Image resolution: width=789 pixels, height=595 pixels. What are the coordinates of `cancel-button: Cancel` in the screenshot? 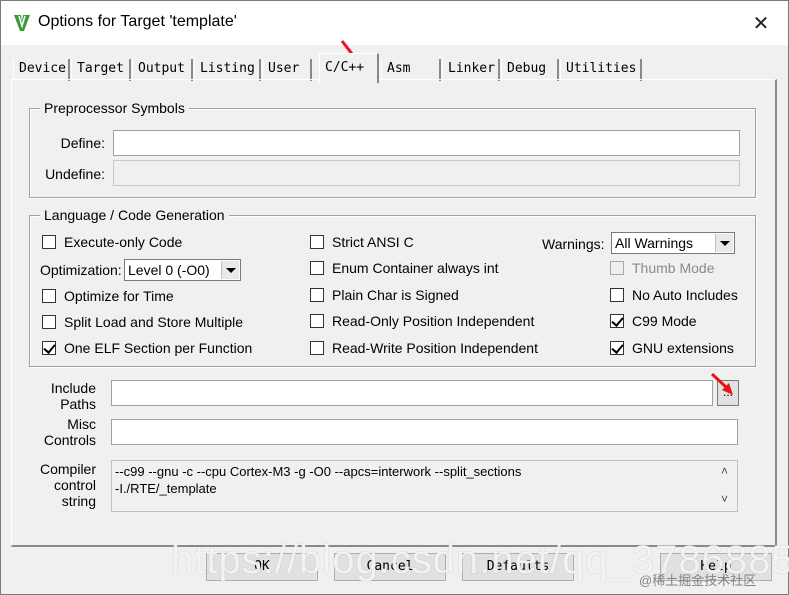 It's located at (390, 567).